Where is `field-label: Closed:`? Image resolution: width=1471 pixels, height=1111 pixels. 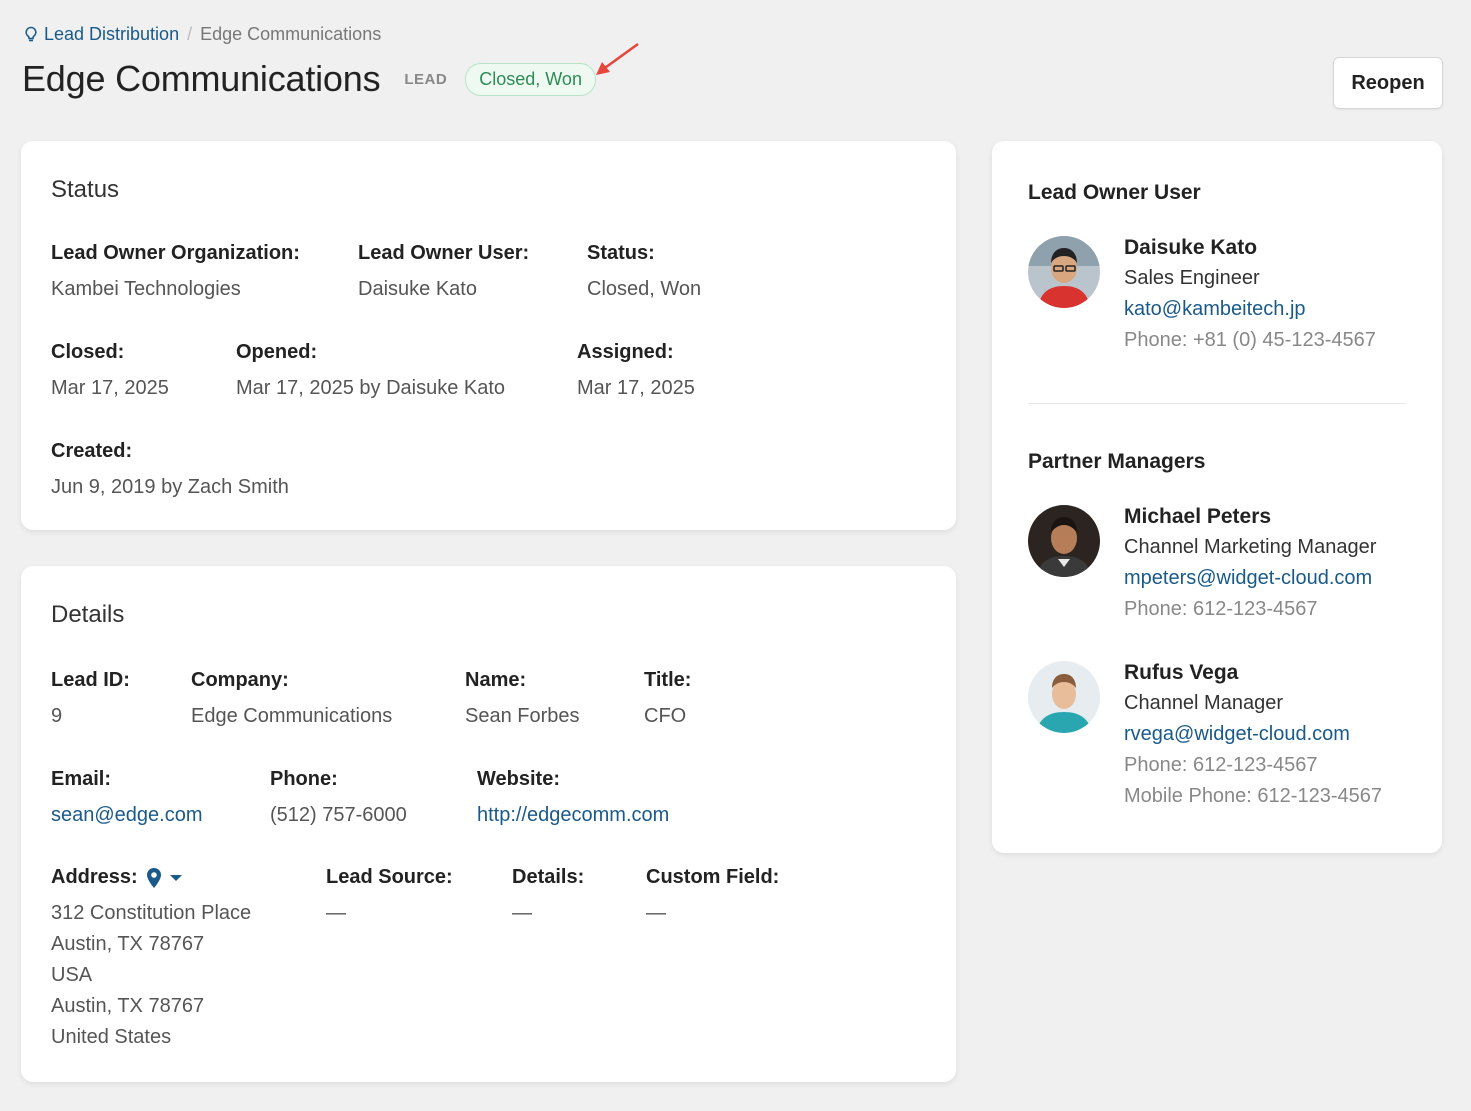 field-label: Closed: is located at coordinates (88, 352).